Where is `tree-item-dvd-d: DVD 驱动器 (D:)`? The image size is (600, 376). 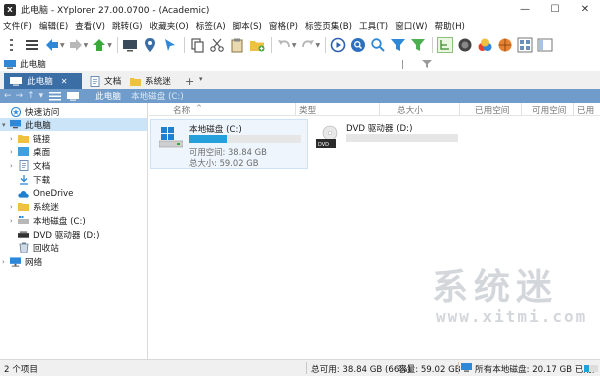 tree-item-dvd-d: DVD 驱动器 (D:) is located at coordinates (54, 234).